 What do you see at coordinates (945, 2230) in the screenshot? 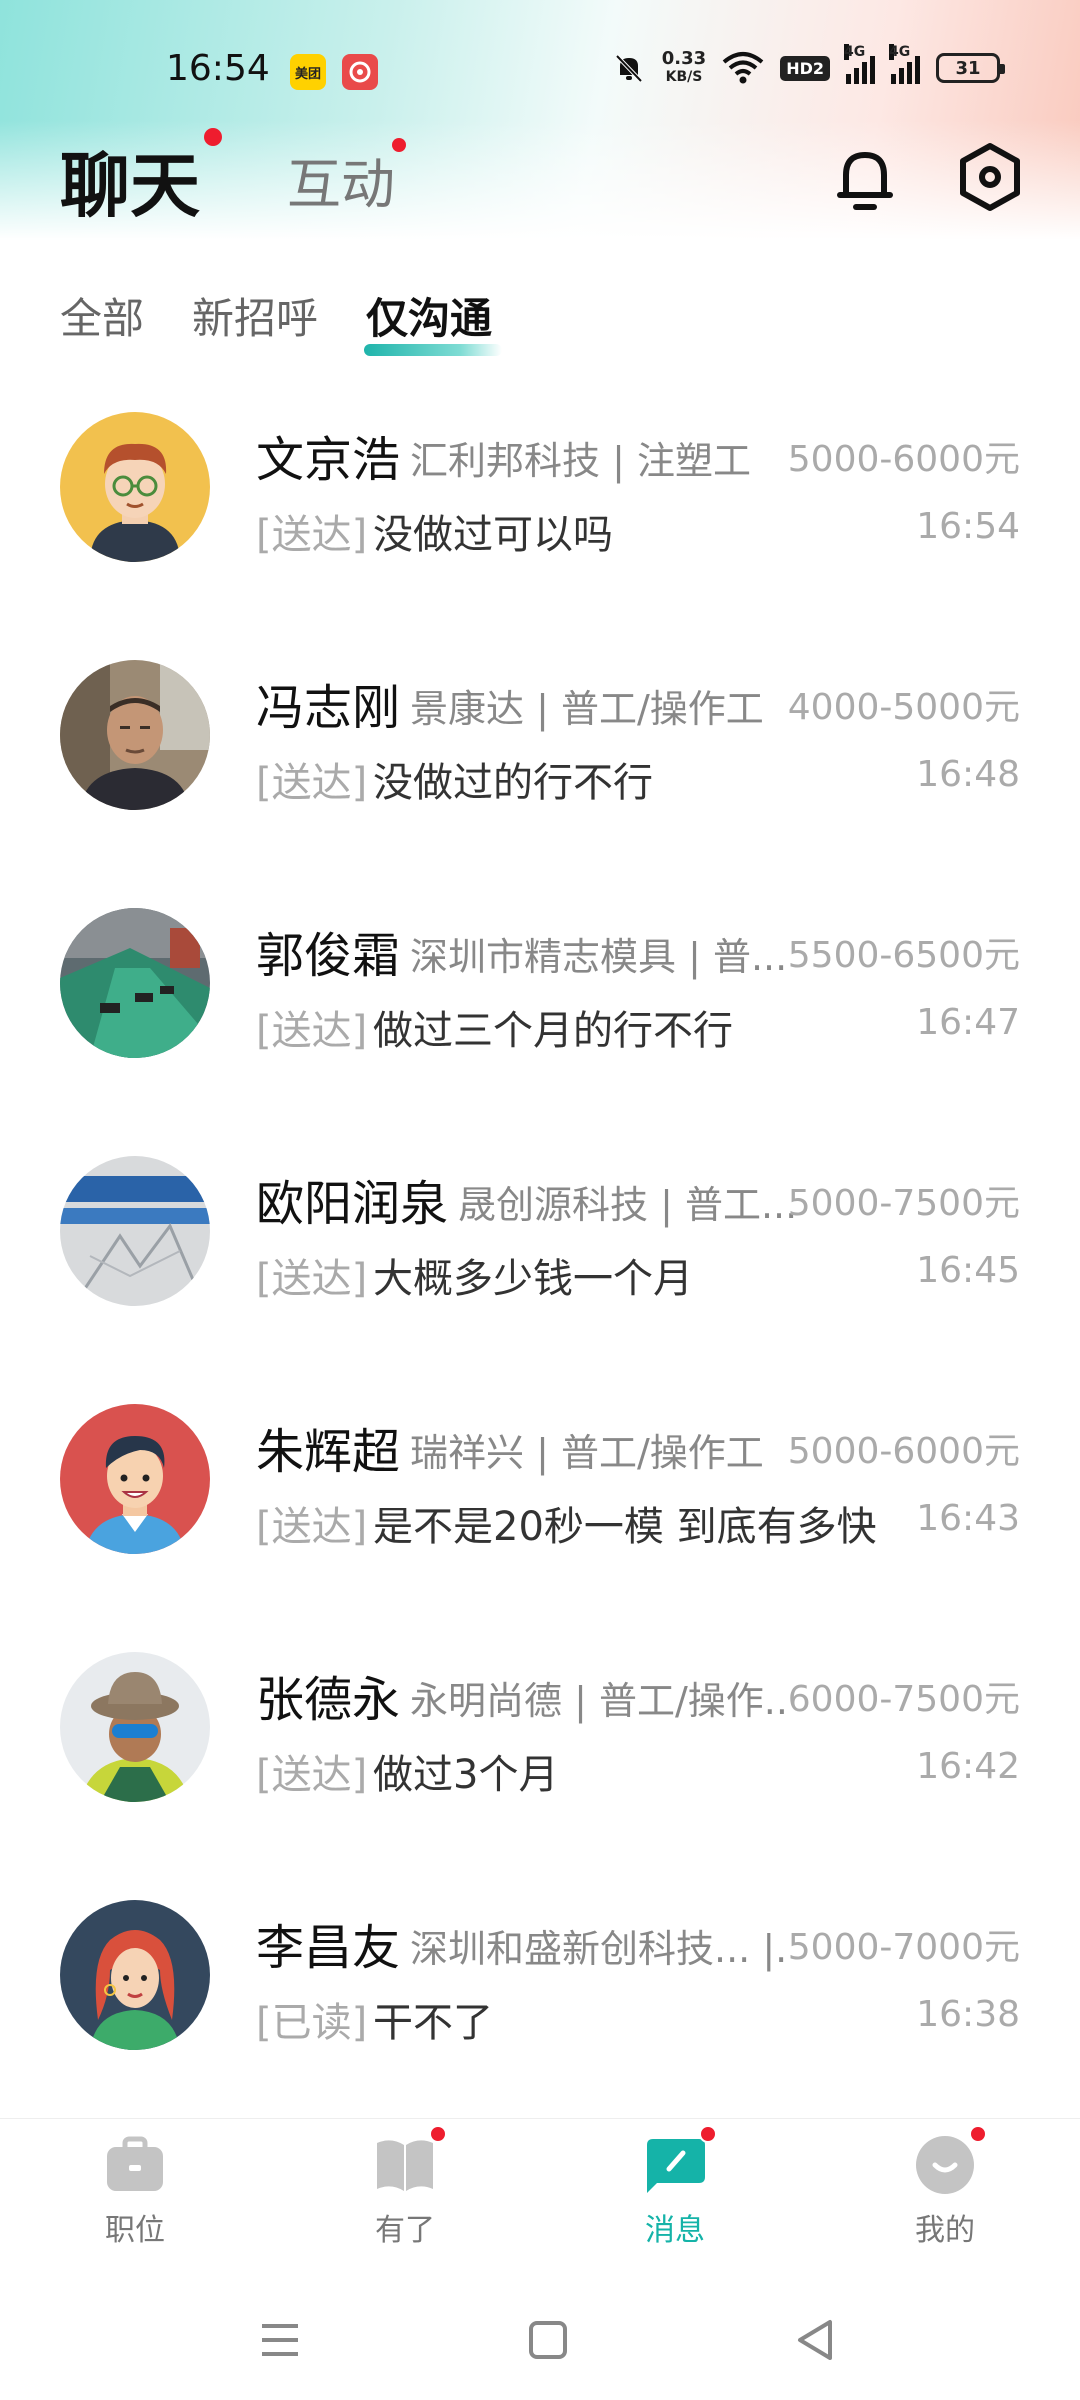
I see `nav-label: 我的` at bounding box center [945, 2230].